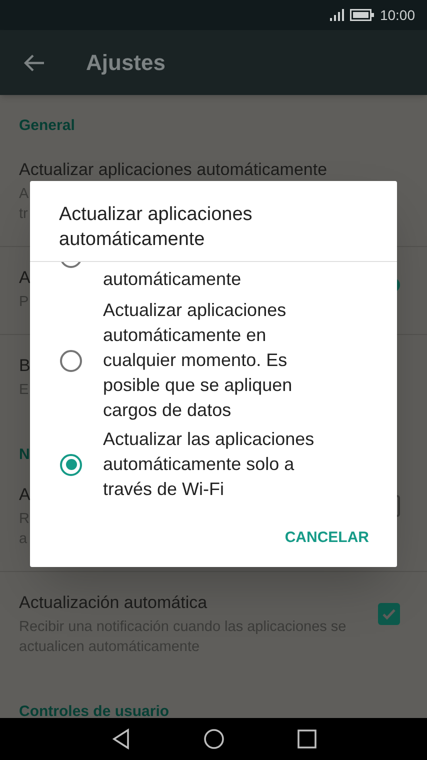 This screenshot has height=760, width=427. Describe the element at coordinates (126, 63) in the screenshot. I see `screen-title: Ajustes` at that location.